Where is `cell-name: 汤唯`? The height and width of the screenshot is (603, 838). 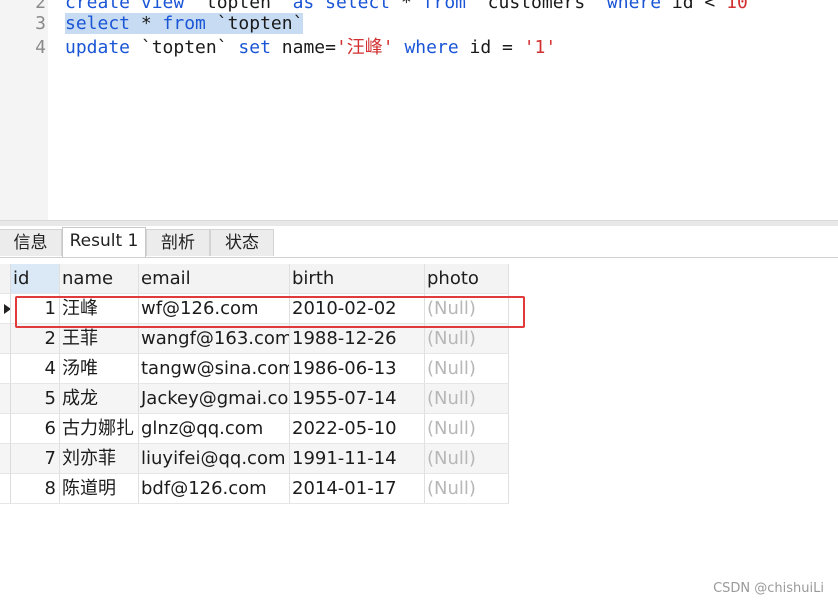
cell-name: 汤唯 is located at coordinates (99, 369).